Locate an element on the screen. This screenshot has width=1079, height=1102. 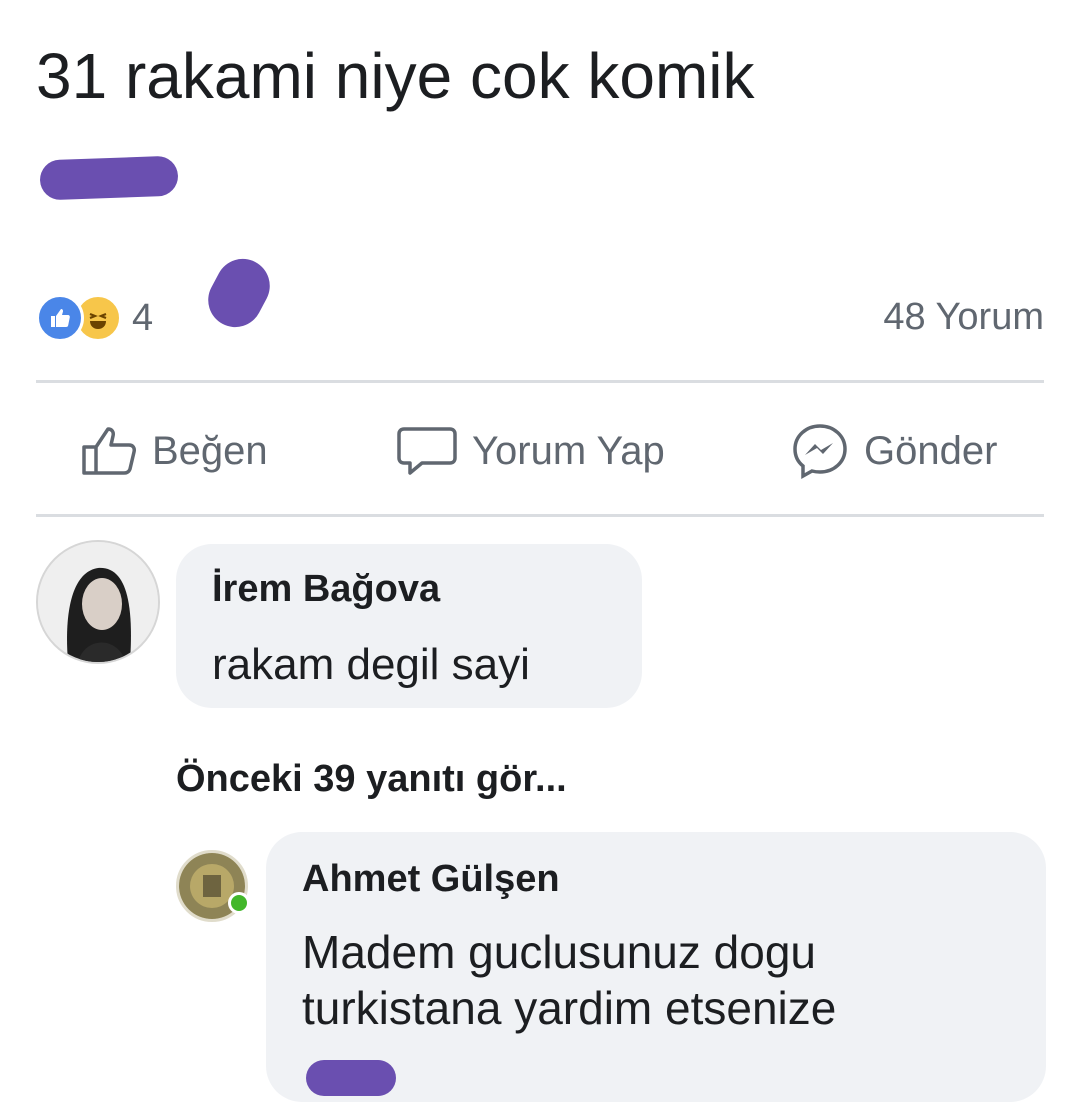
comment-count-link: 48 Yorum is located at coordinates (963, 317).